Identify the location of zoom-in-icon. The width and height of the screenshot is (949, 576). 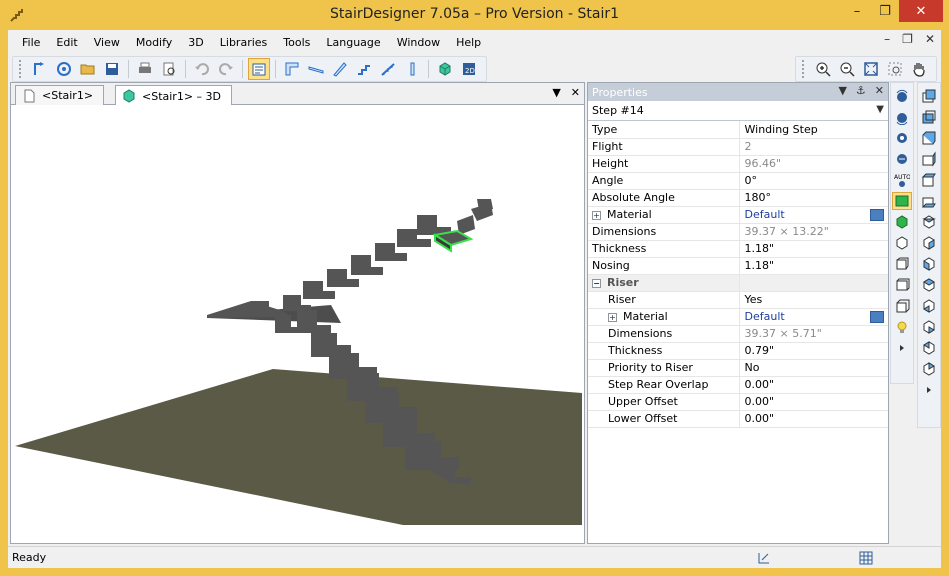
(823, 69).